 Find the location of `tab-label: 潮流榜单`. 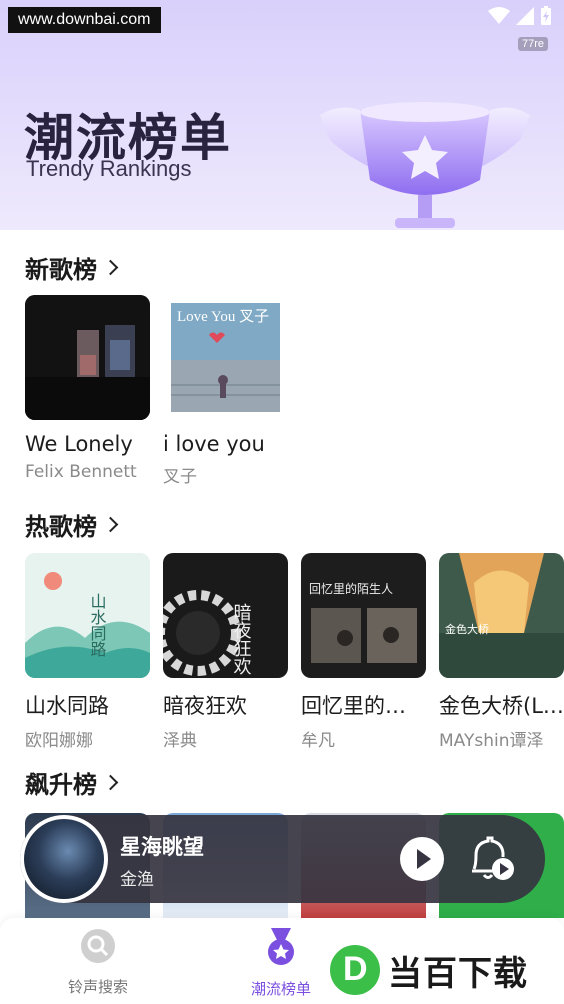

tab-label: 潮流榜单 is located at coordinates (280, 989).